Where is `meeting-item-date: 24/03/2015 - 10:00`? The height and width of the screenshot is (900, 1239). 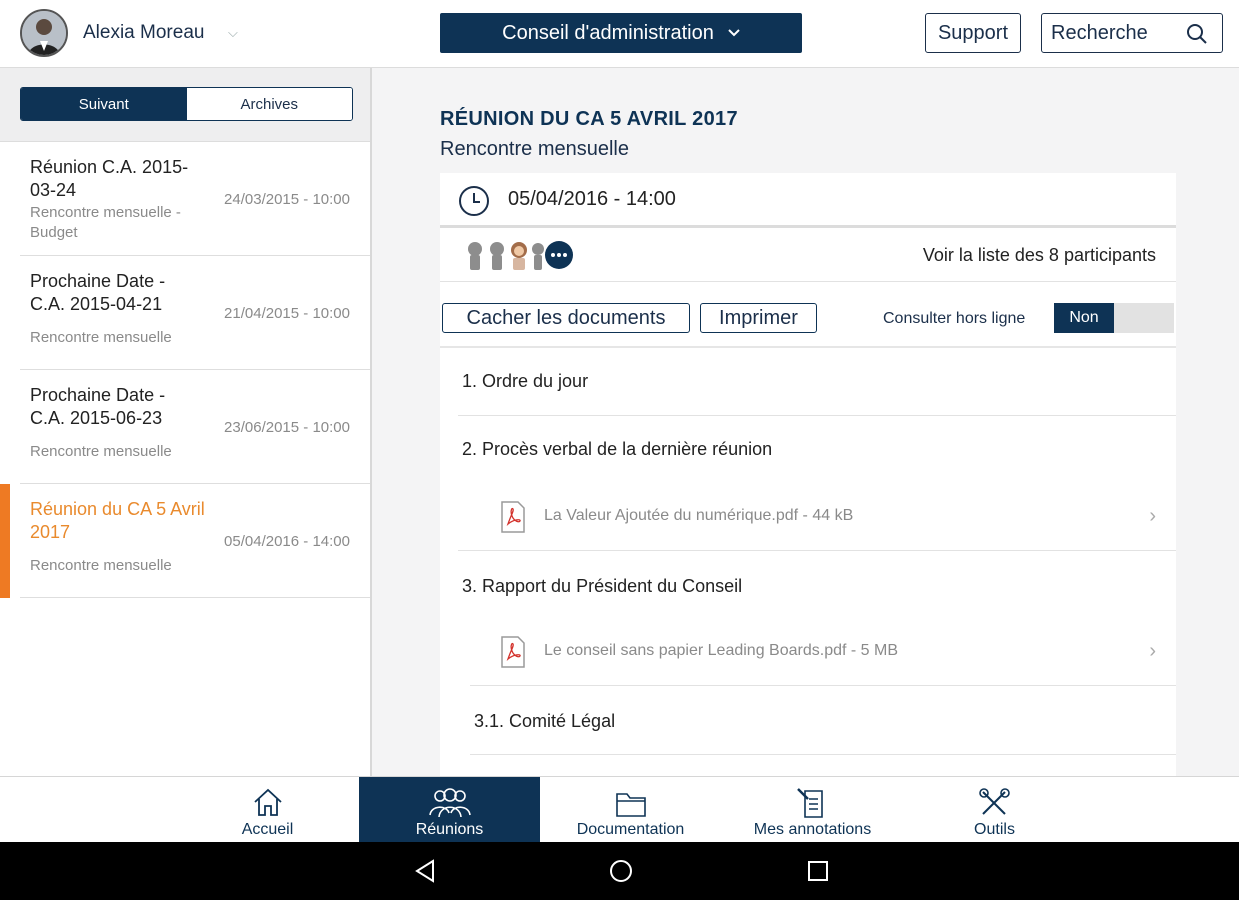 meeting-item-date: 24/03/2015 - 10:00 is located at coordinates (287, 199).